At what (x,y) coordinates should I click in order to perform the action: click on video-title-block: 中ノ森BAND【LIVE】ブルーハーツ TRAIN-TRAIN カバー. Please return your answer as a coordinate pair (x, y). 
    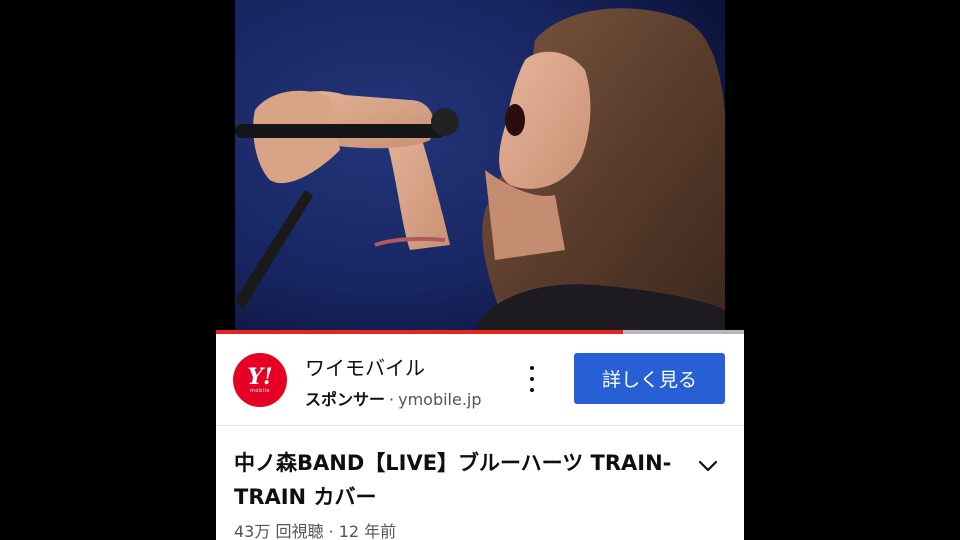
    Looking at the image, I should click on (454, 480).